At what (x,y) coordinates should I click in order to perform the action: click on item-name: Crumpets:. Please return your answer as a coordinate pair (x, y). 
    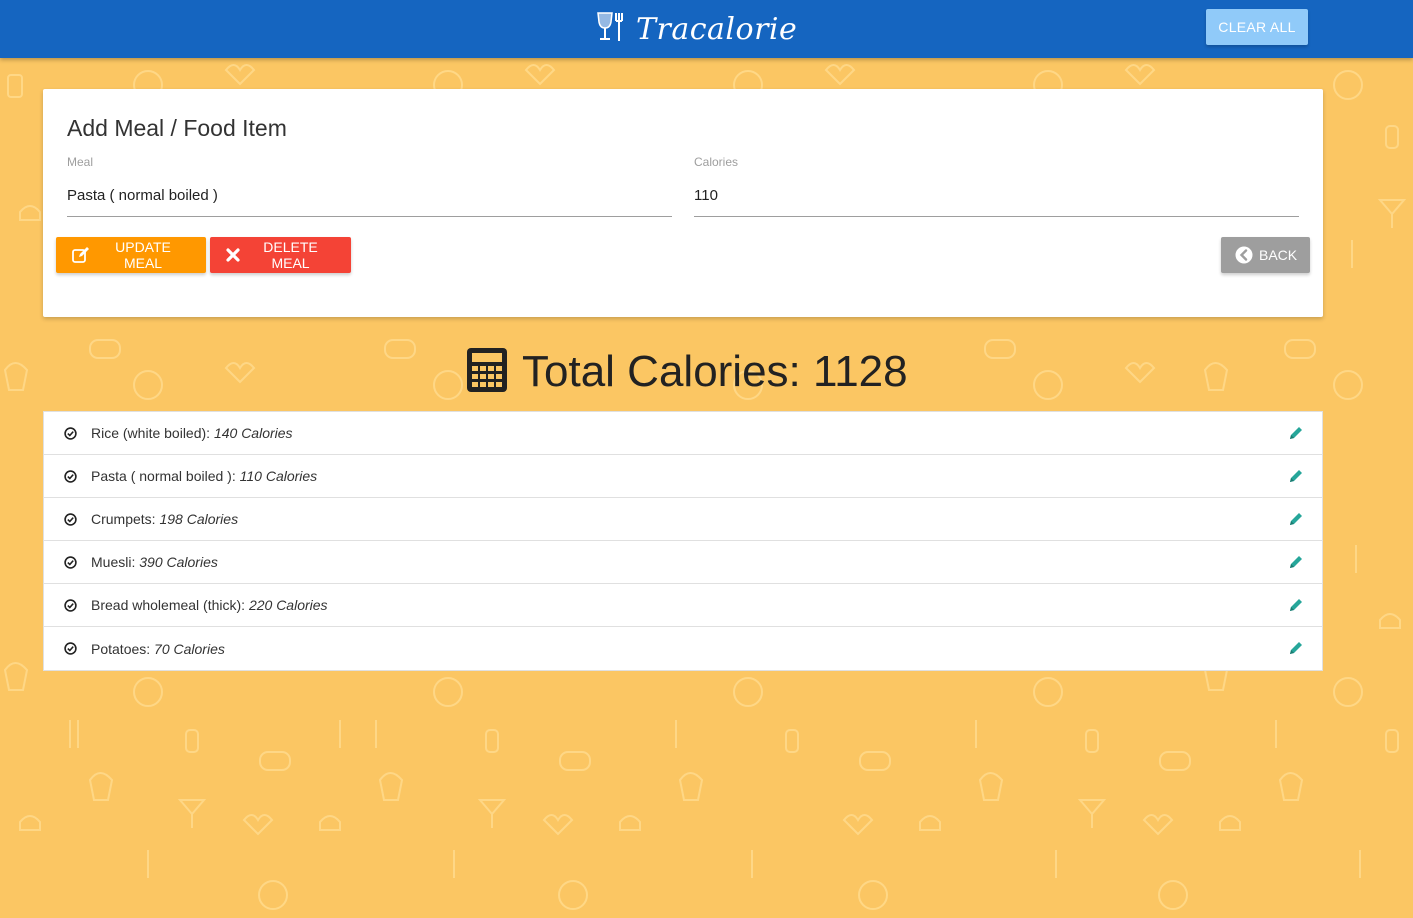
    Looking at the image, I should click on (123, 519).